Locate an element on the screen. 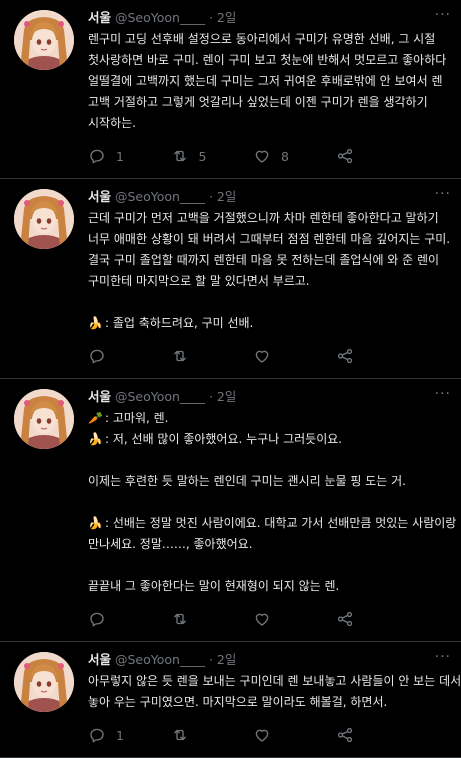  reply-count: 1 is located at coordinates (120, 735).